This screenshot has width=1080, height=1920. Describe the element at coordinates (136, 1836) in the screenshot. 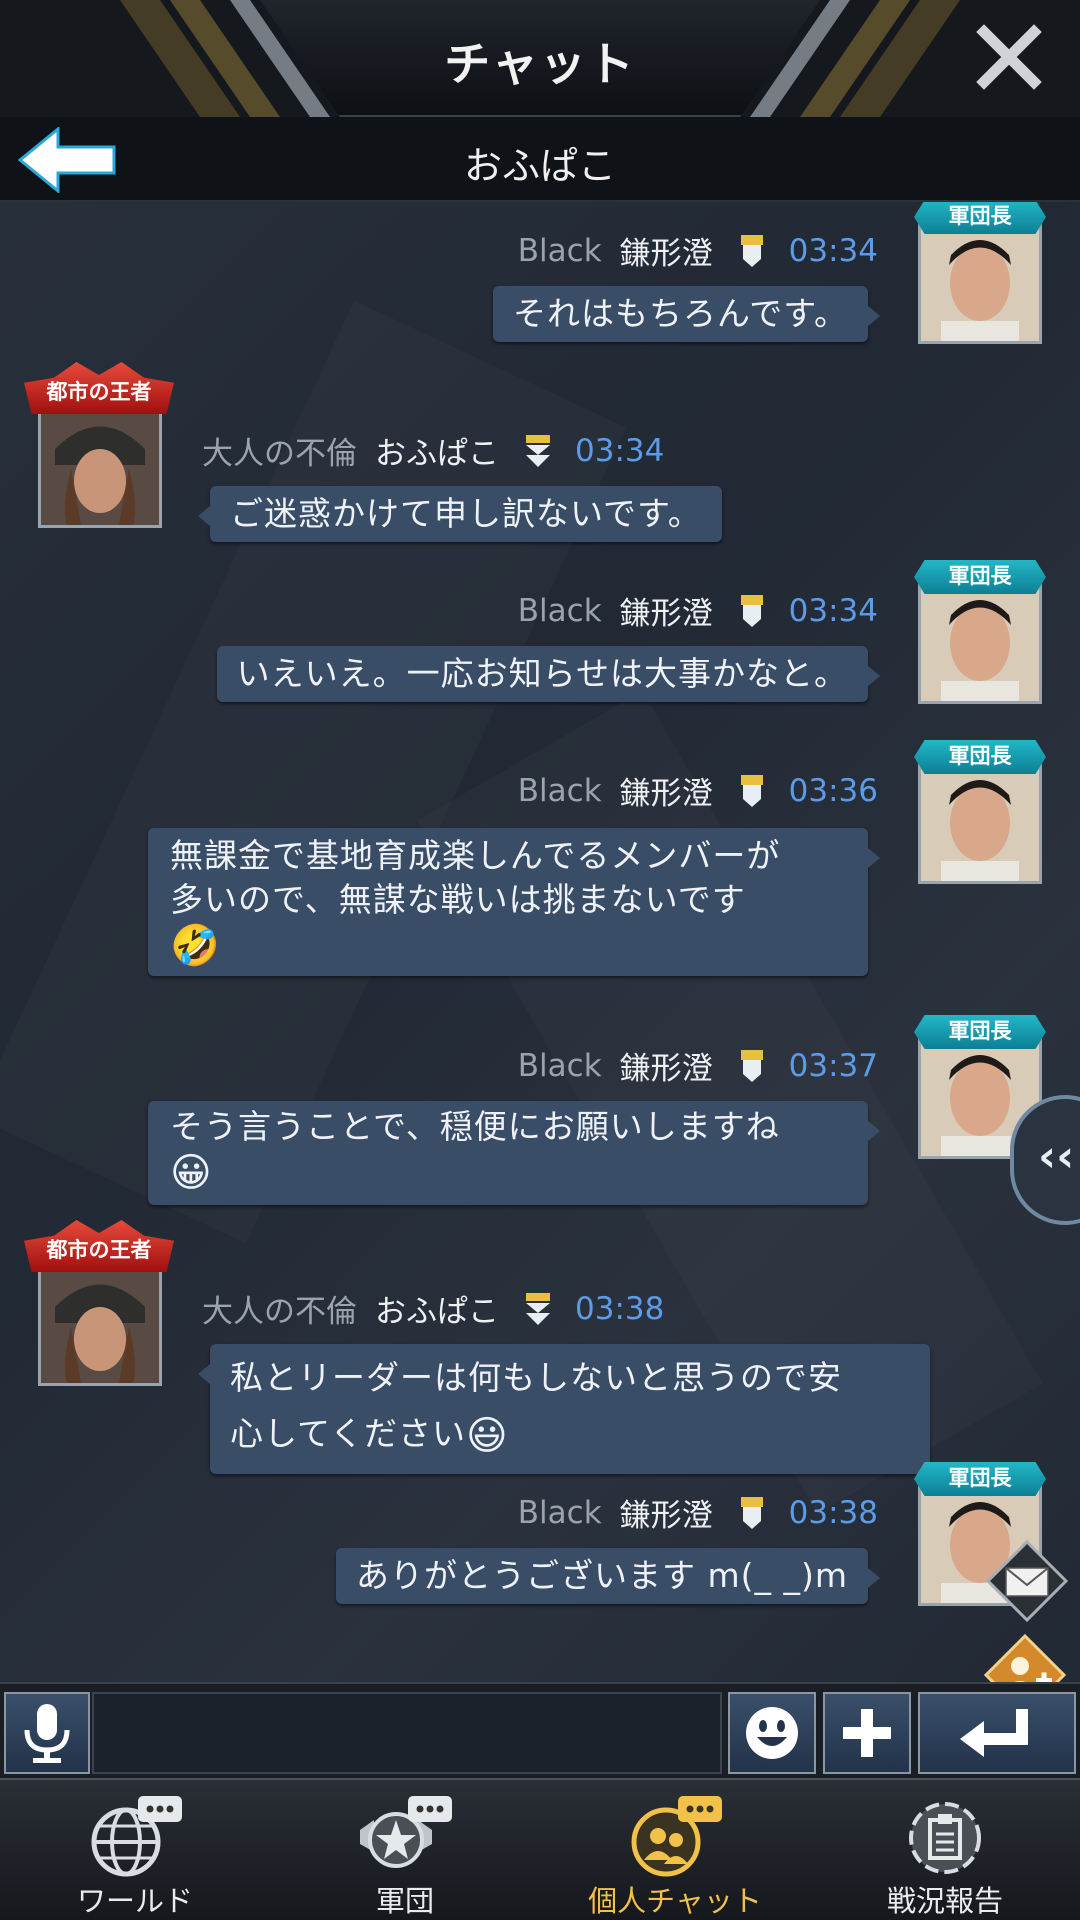

I see `globe-chat-icon` at that location.